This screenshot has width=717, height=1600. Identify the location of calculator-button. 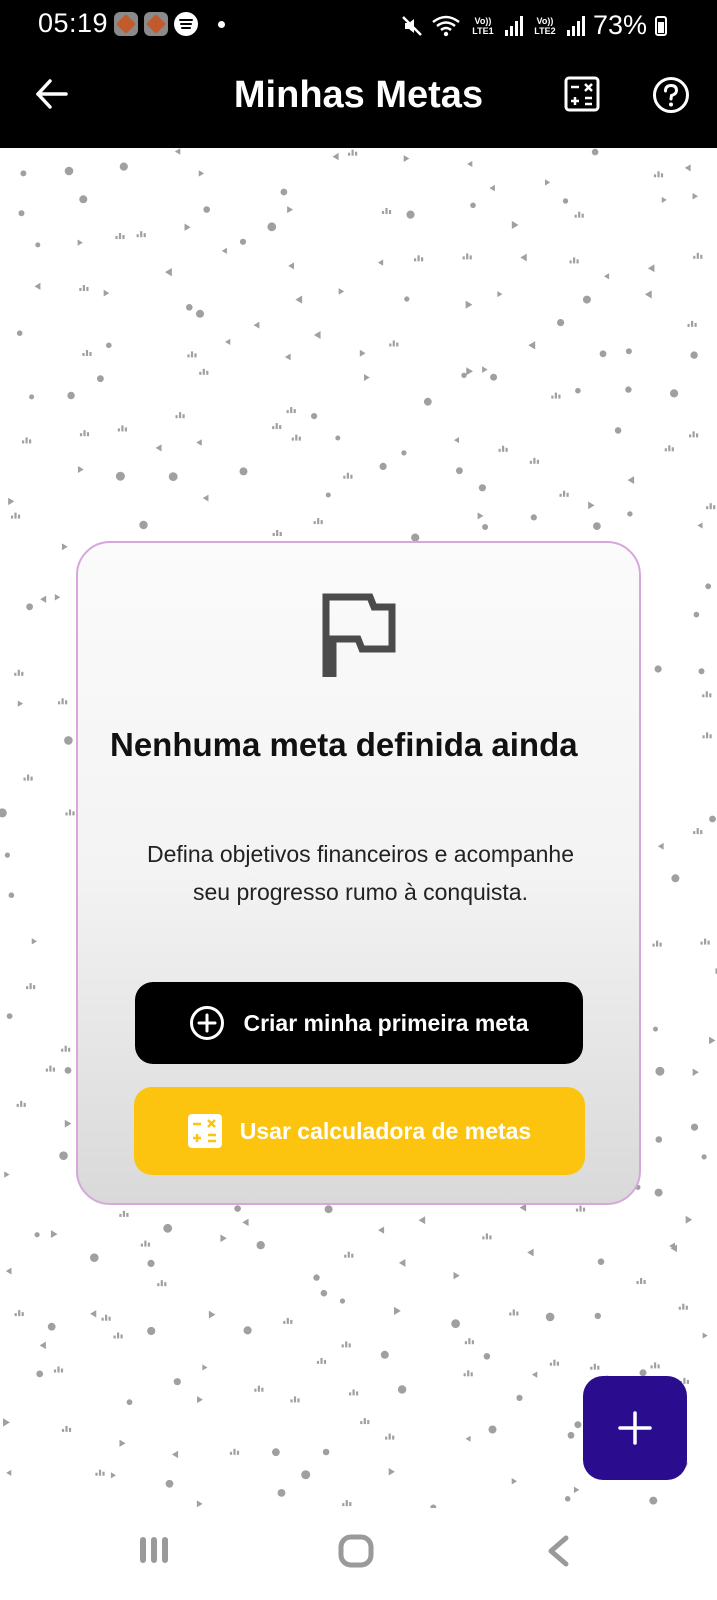
(582, 94).